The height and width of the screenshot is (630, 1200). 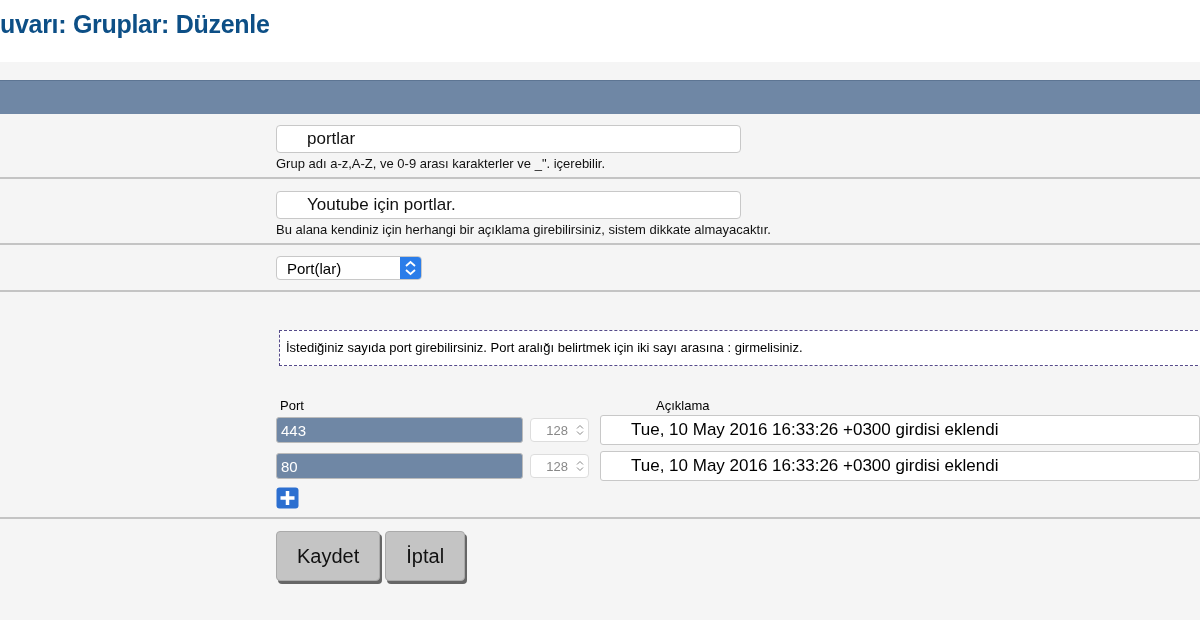 I want to click on type-select: Port(lar), so click(x=349, y=268).